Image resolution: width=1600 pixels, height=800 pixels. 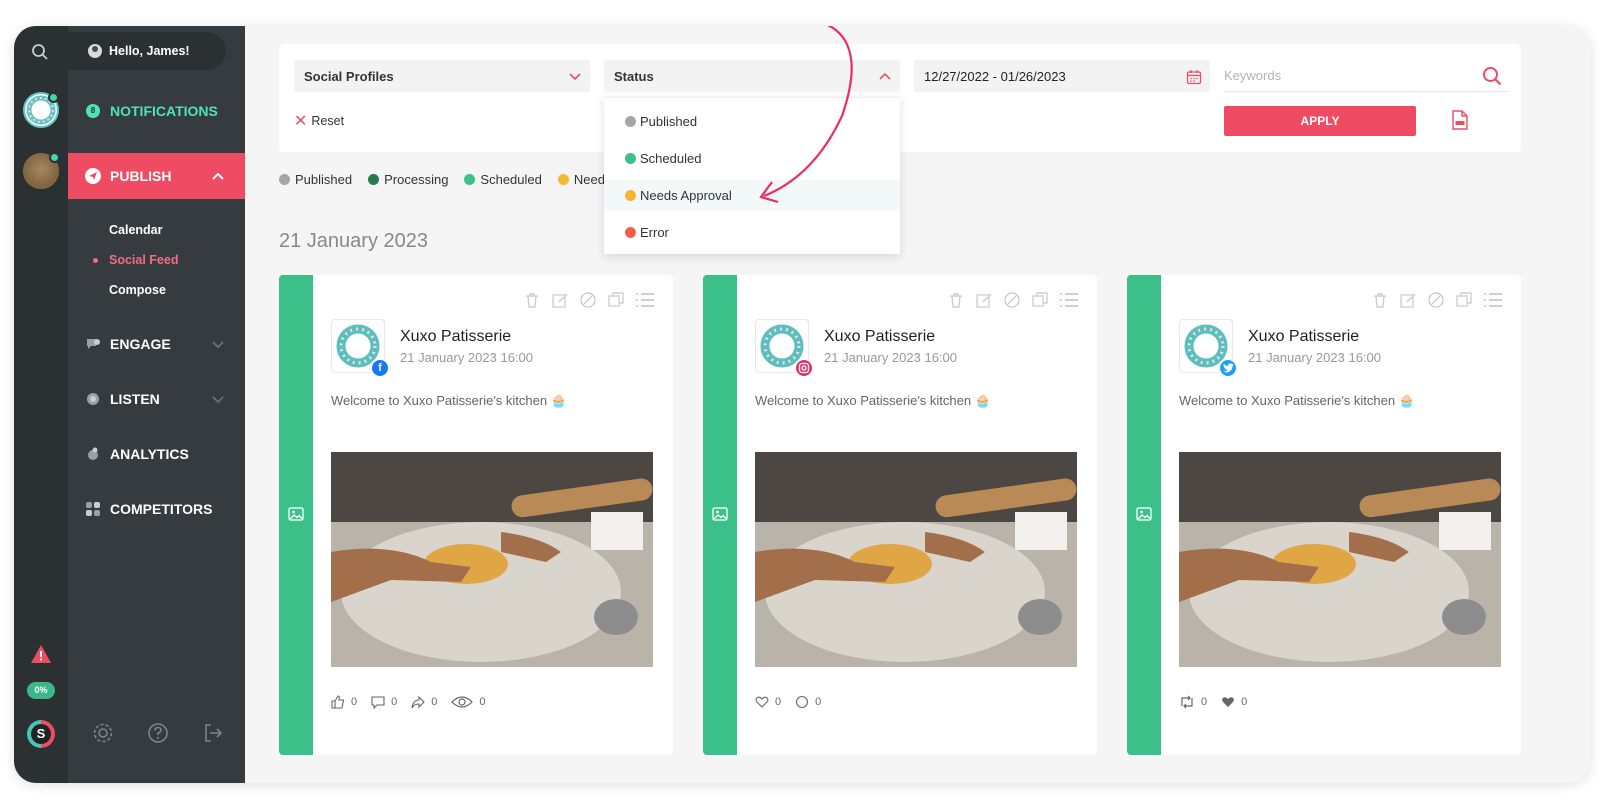 I want to click on status-option-published: Published, so click(x=752, y=121).